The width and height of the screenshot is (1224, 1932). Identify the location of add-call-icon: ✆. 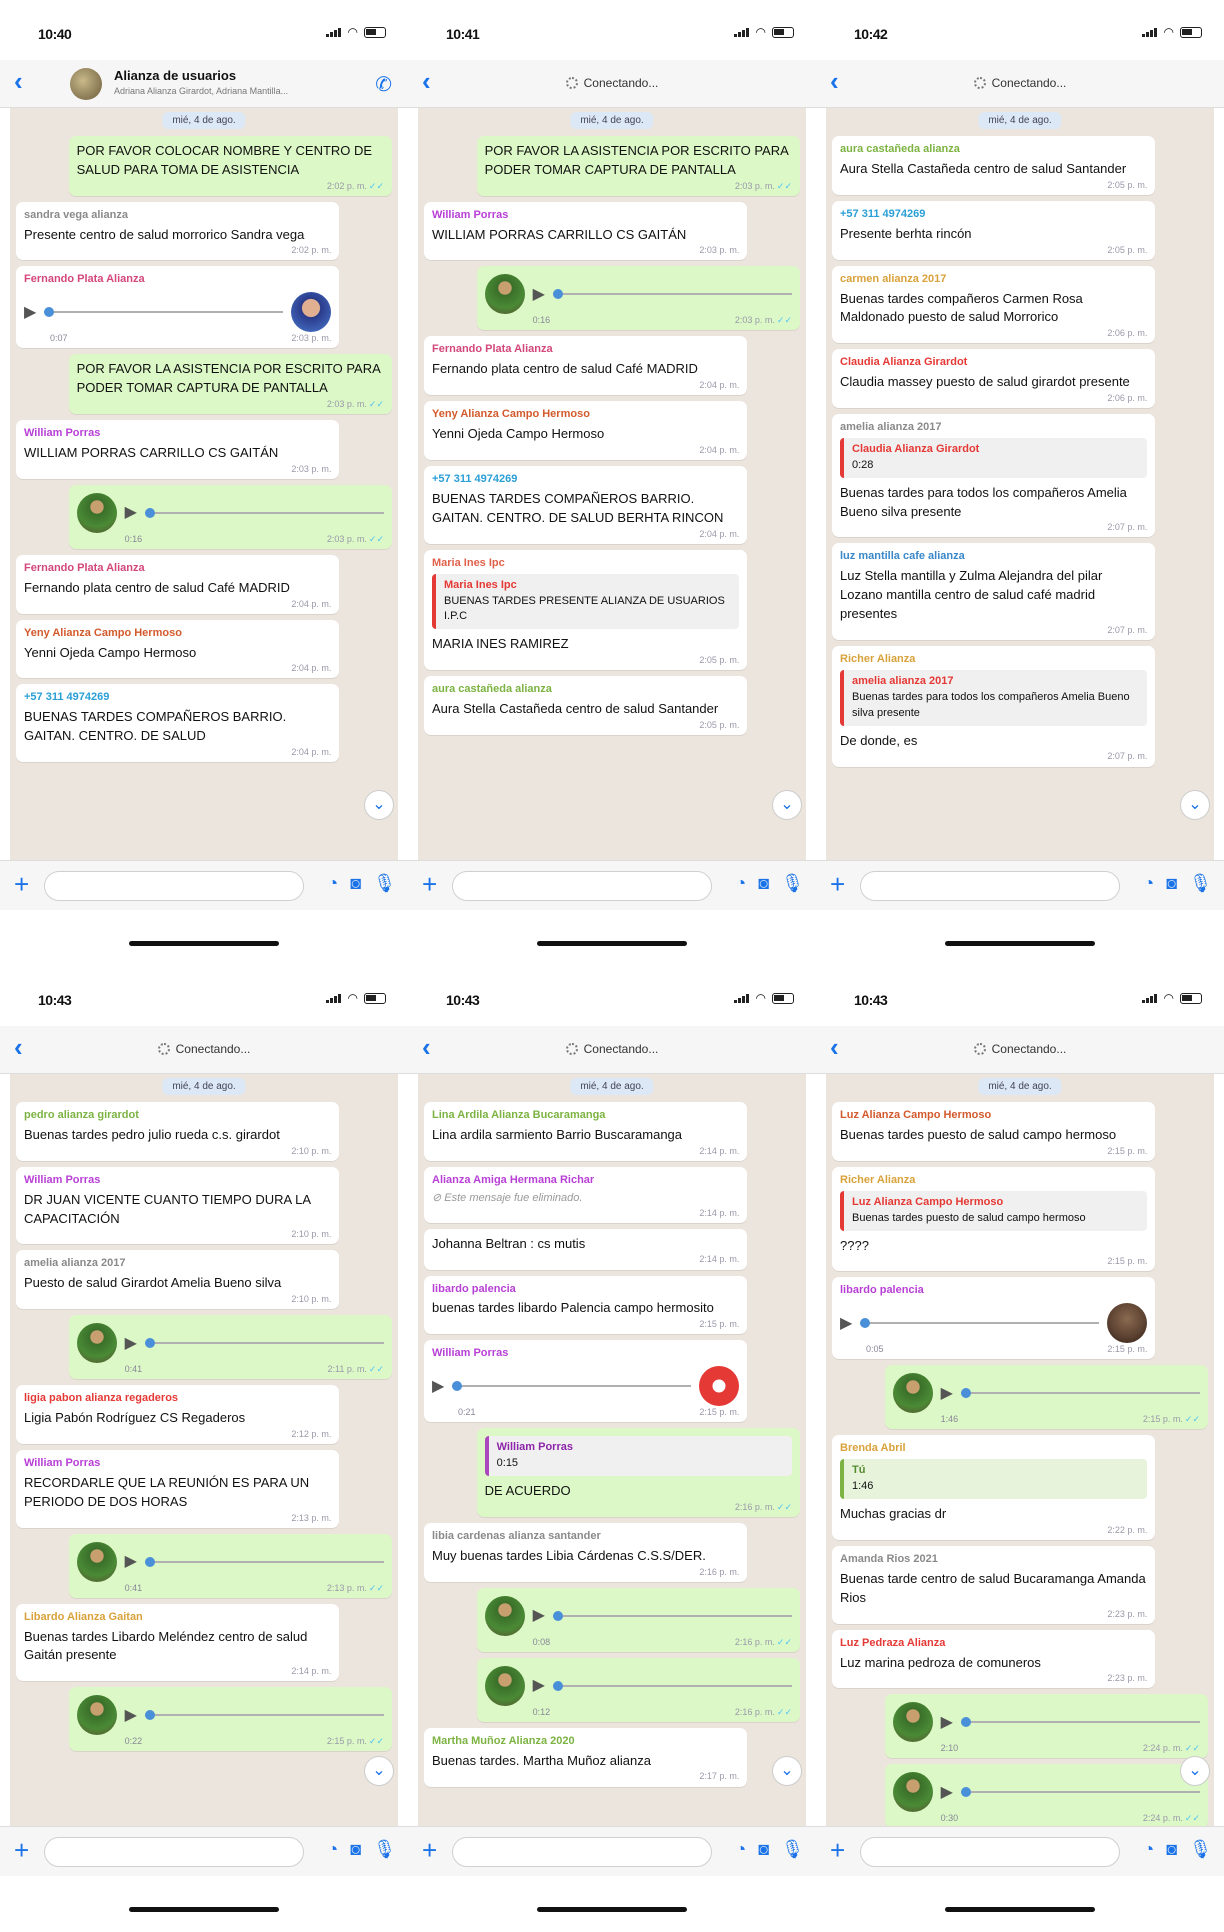
(383, 84).